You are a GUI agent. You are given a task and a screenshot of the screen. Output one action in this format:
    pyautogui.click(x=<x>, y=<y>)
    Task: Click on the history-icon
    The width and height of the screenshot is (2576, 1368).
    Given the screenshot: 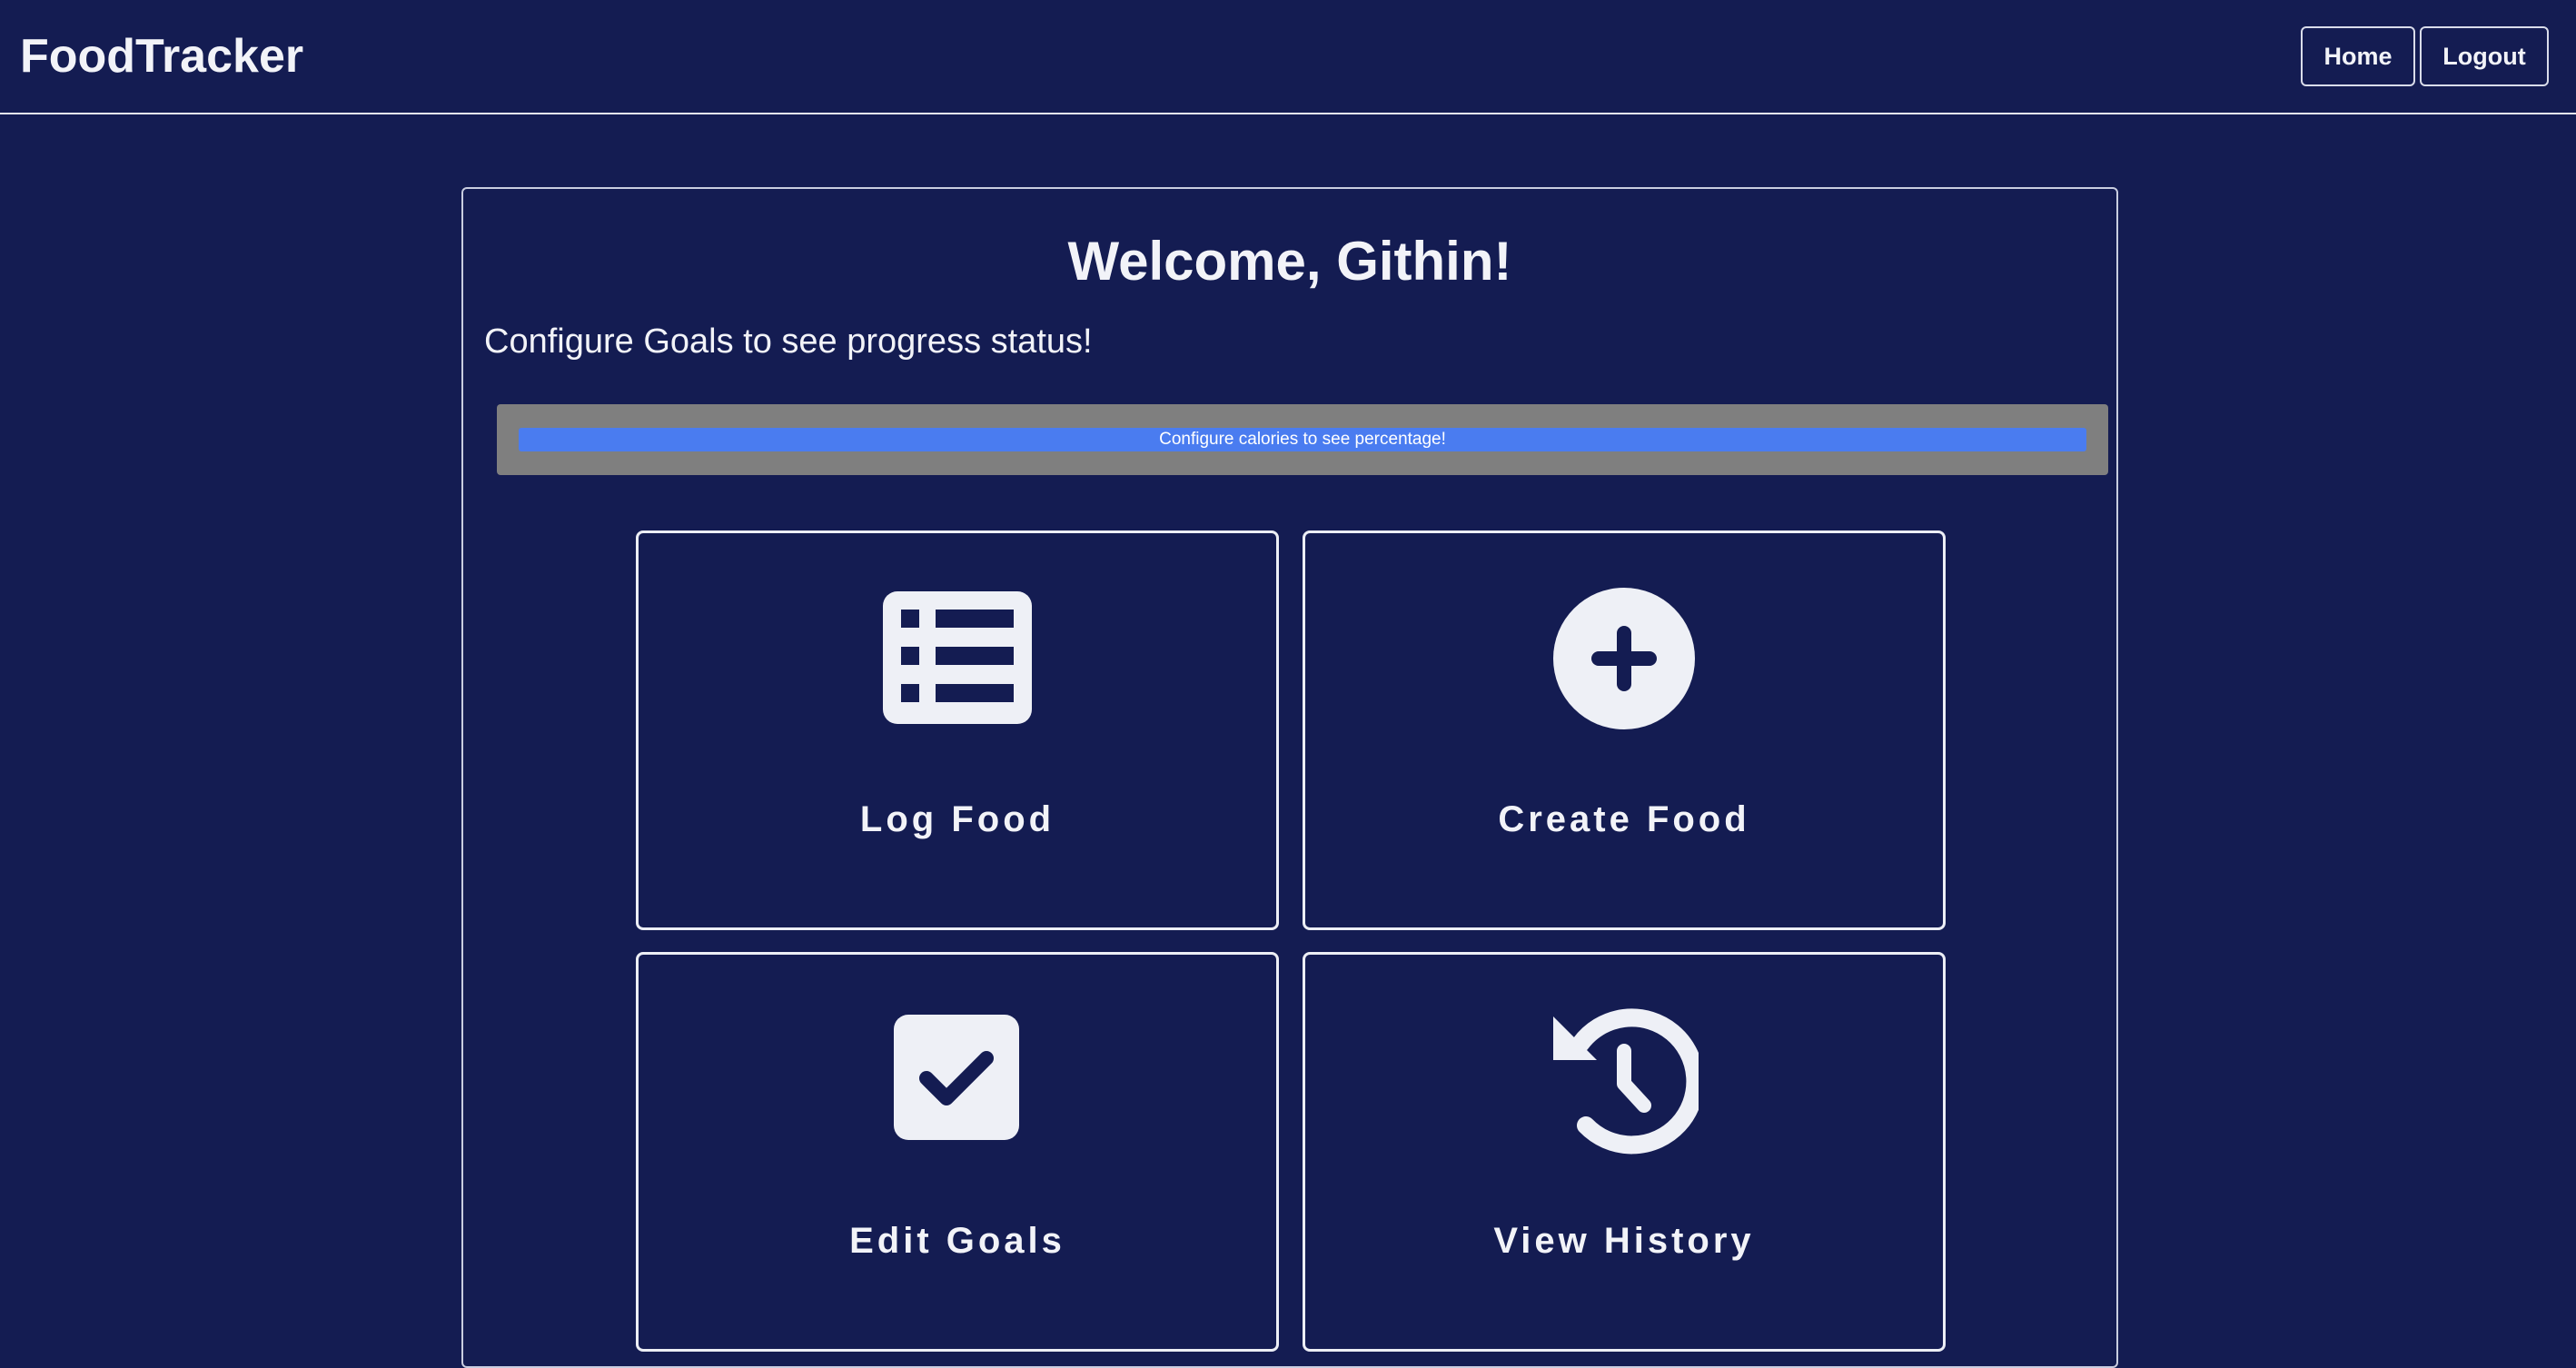 What is the action you would take?
    pyautogui.click(x=1627, y=1080)
    